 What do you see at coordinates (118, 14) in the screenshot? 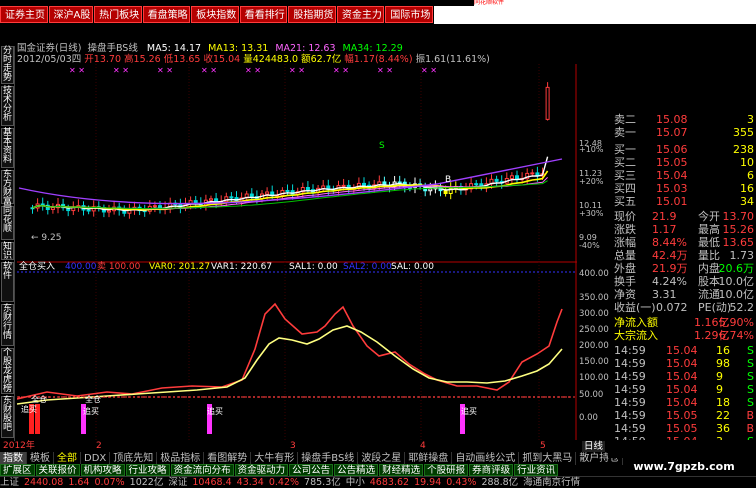
I see `top-menu-item-2: 热门板块` at bounding box center [118, 14].